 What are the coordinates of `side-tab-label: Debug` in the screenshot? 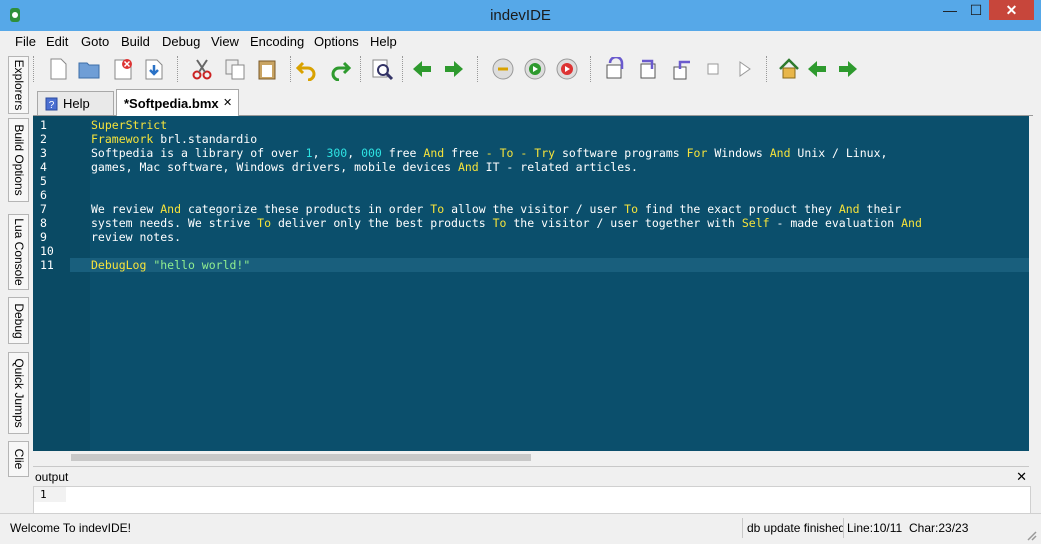 It's located at (18, 320).